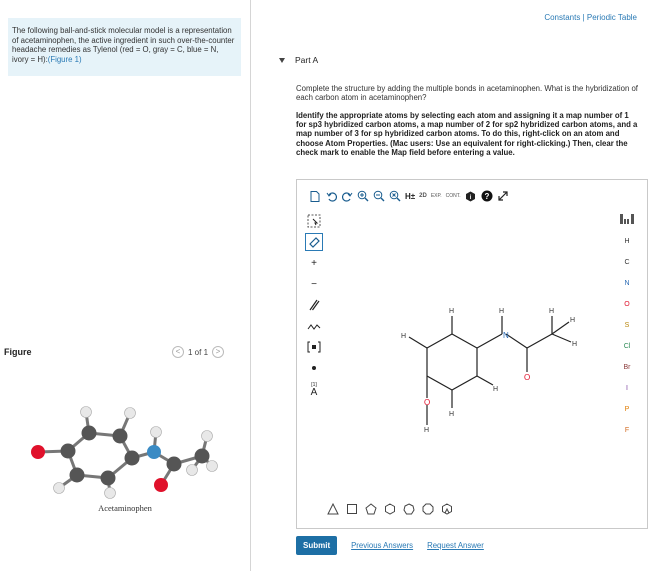 This screenshot has height=571, width=651. What do you see at coordinates (124, 452) in the screenshot?
I see `ball-and-stick-model` at bounding box center [124, 452].